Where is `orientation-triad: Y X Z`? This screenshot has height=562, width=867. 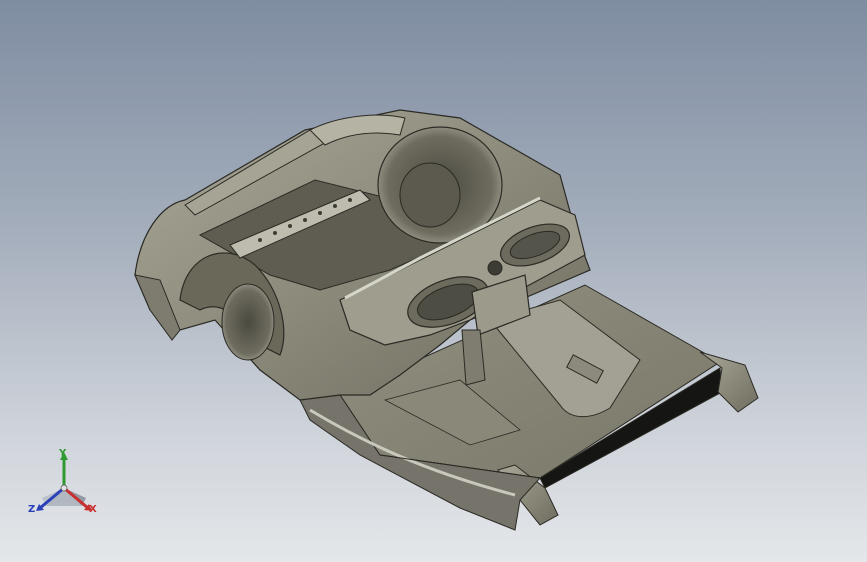
orientation-triad: Y X Z is located at coordinates (64, 486).